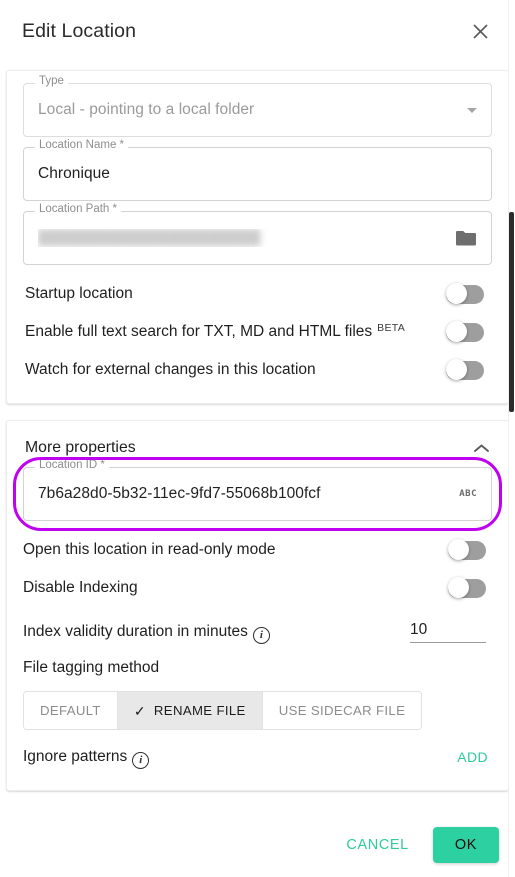 The width and height of the screenshot is (515, 877). I want to click on dialog-footer: CANCEL OK, so click(257, 845).